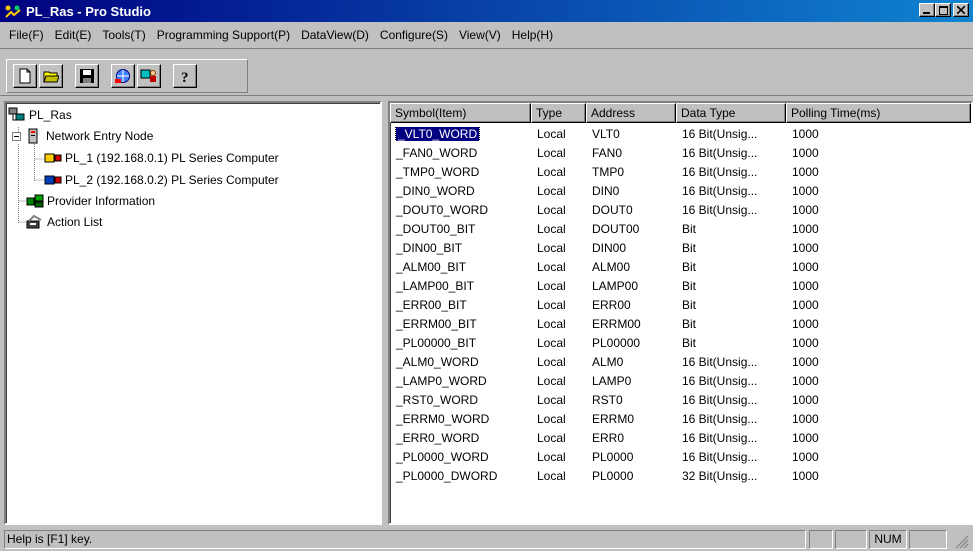 The image size is (973, 551). I want to click on cell-address: DIN00, so click(631, 248).